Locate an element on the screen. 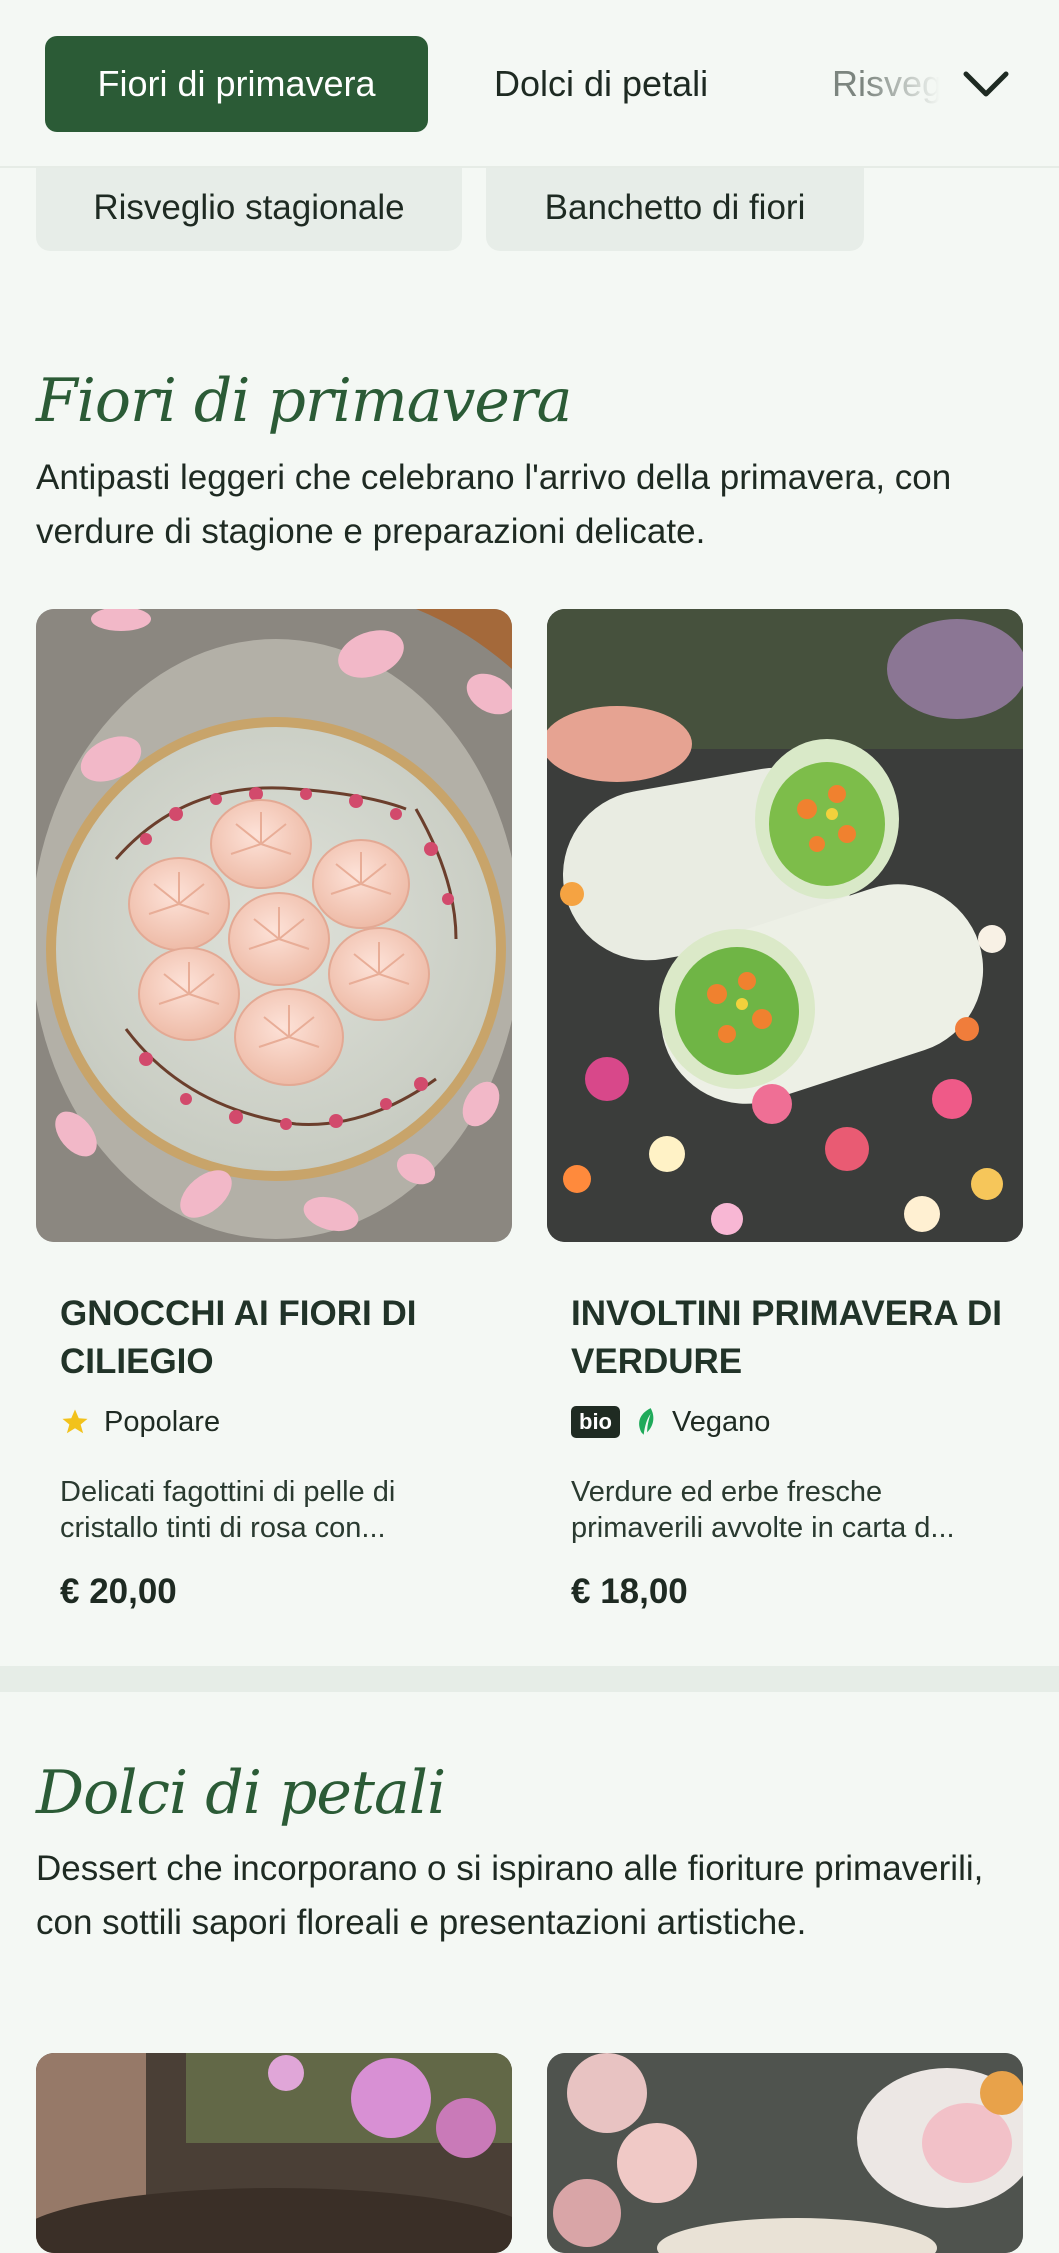  chevron-down-icon is located at coordinates (986, 84).